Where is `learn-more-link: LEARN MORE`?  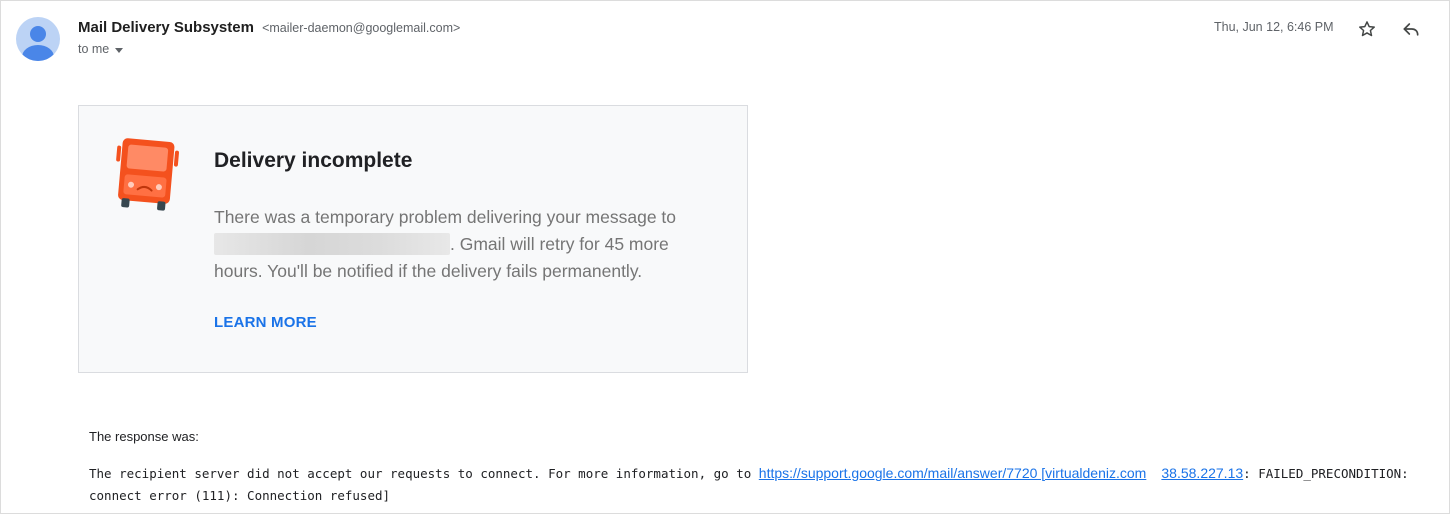
learn-more-link: LEARN MORE is located at coordinates (265, 322).